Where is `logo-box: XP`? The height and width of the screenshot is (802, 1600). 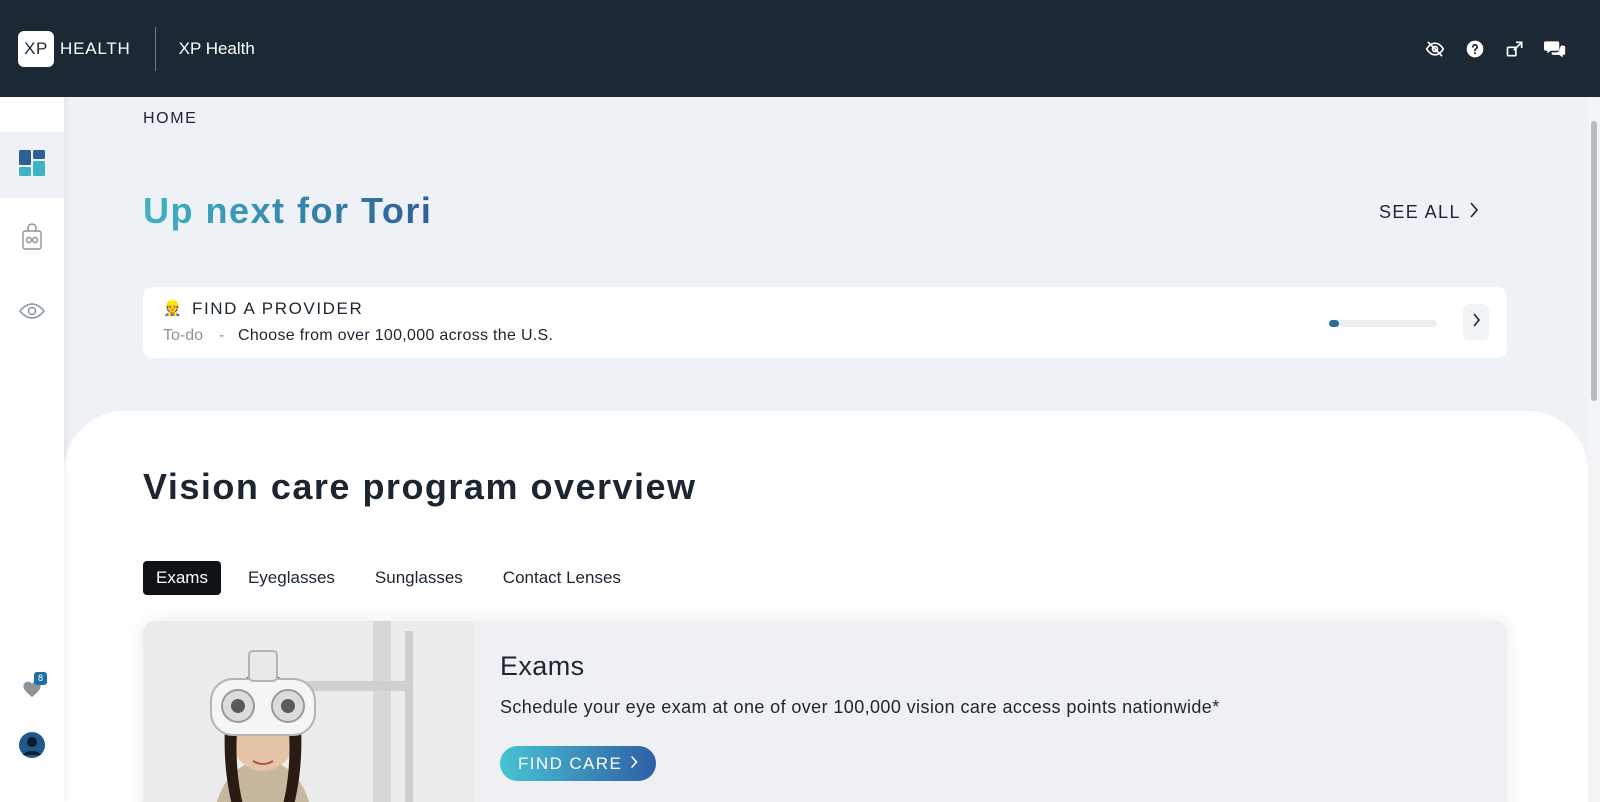 logo-box: XP is located at coordinates (36, 48).